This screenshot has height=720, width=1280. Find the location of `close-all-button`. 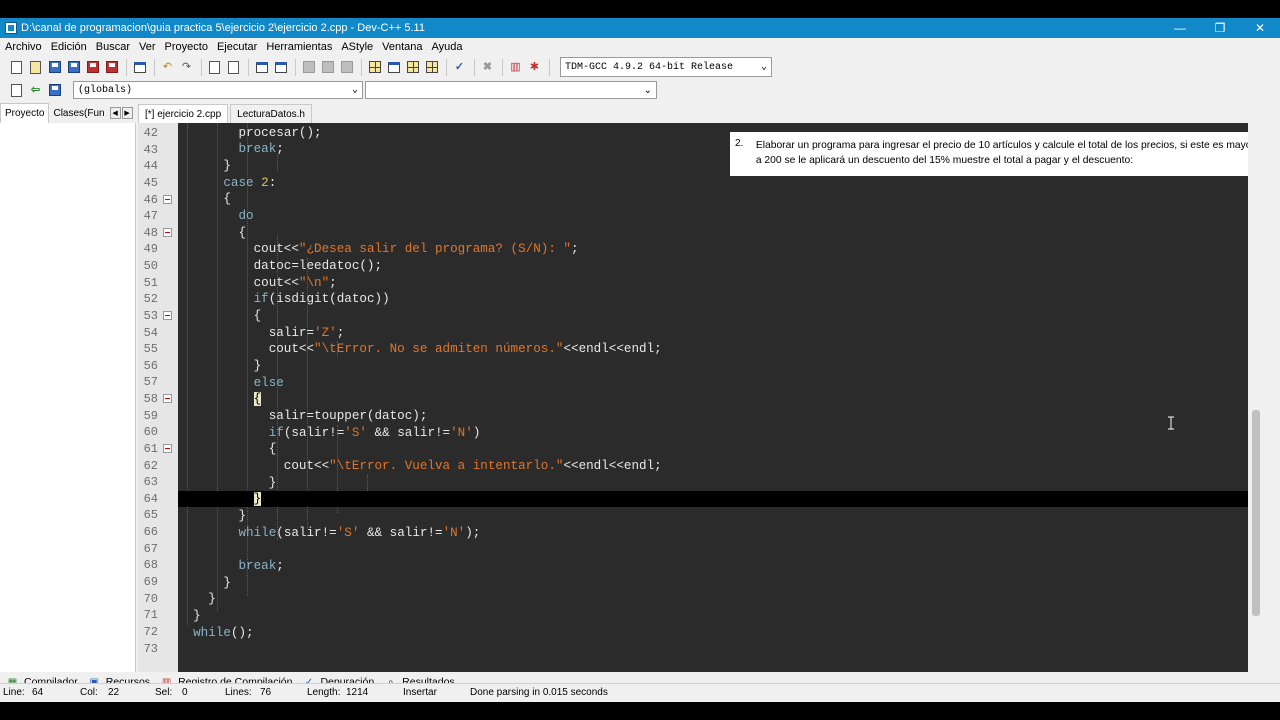

close-all-button is located at coordinates (111, 67).